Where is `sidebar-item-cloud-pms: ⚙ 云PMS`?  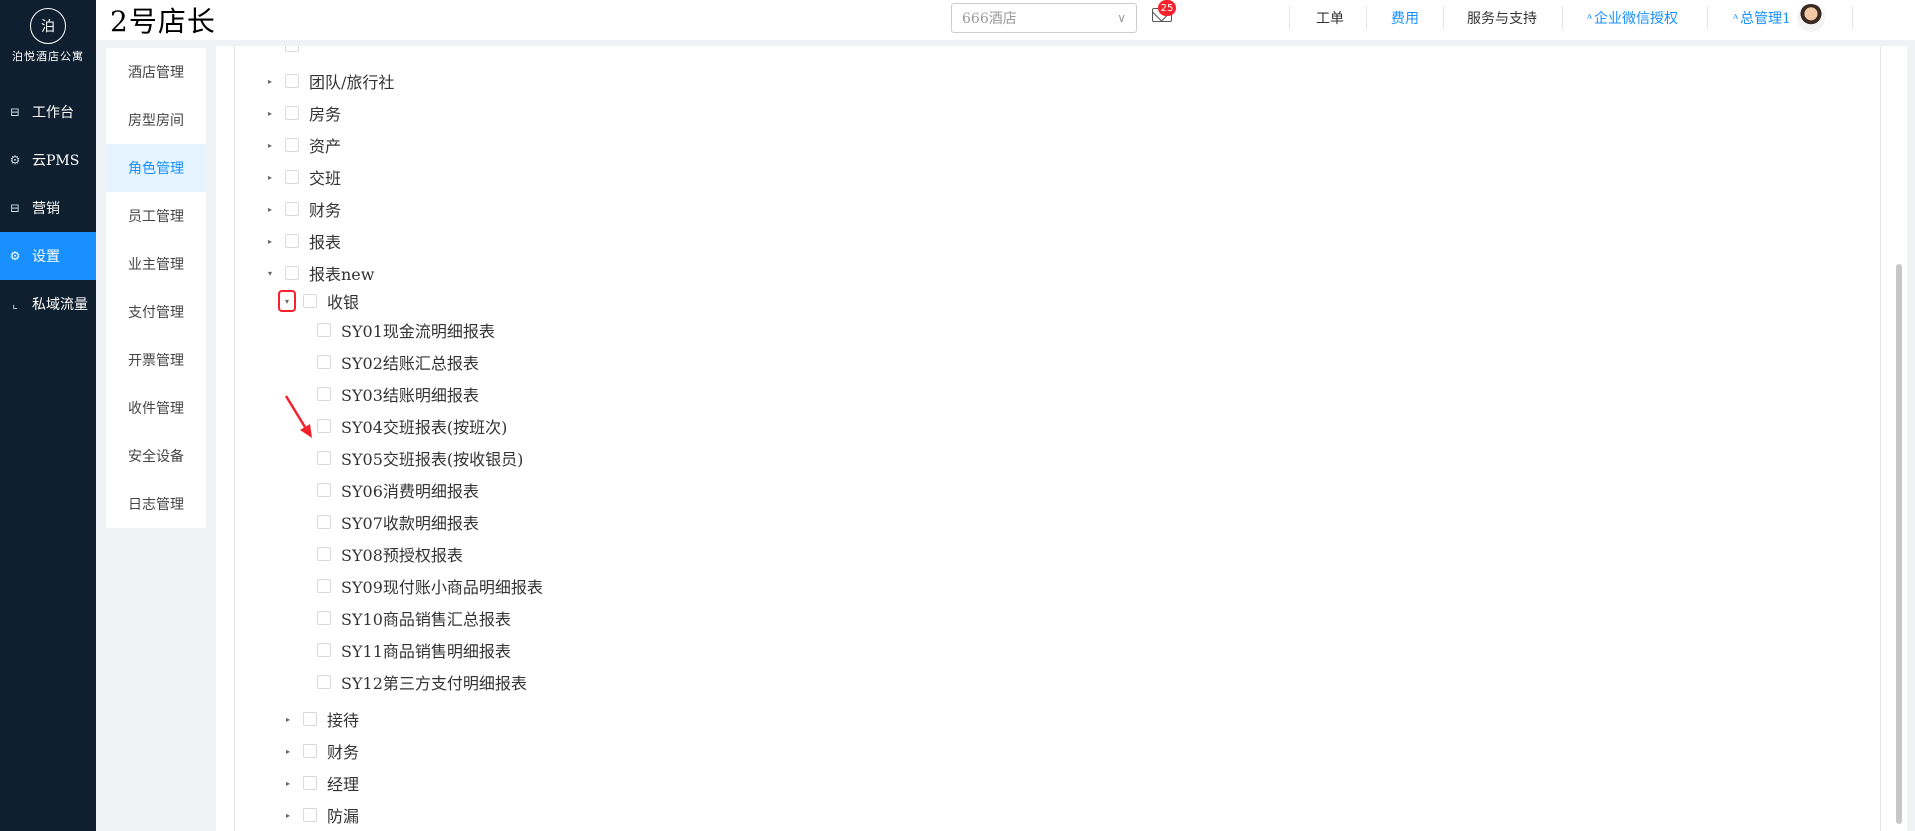
sidebar-item-cloud-pms: ⚙ 云PMS is located at coordinates (48, 160).